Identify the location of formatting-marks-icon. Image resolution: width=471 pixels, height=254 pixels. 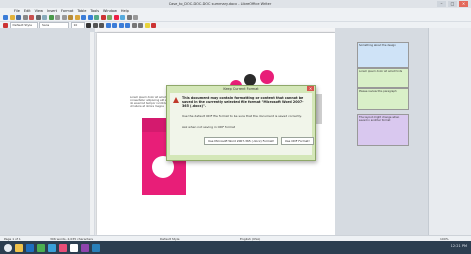
(135, 17).